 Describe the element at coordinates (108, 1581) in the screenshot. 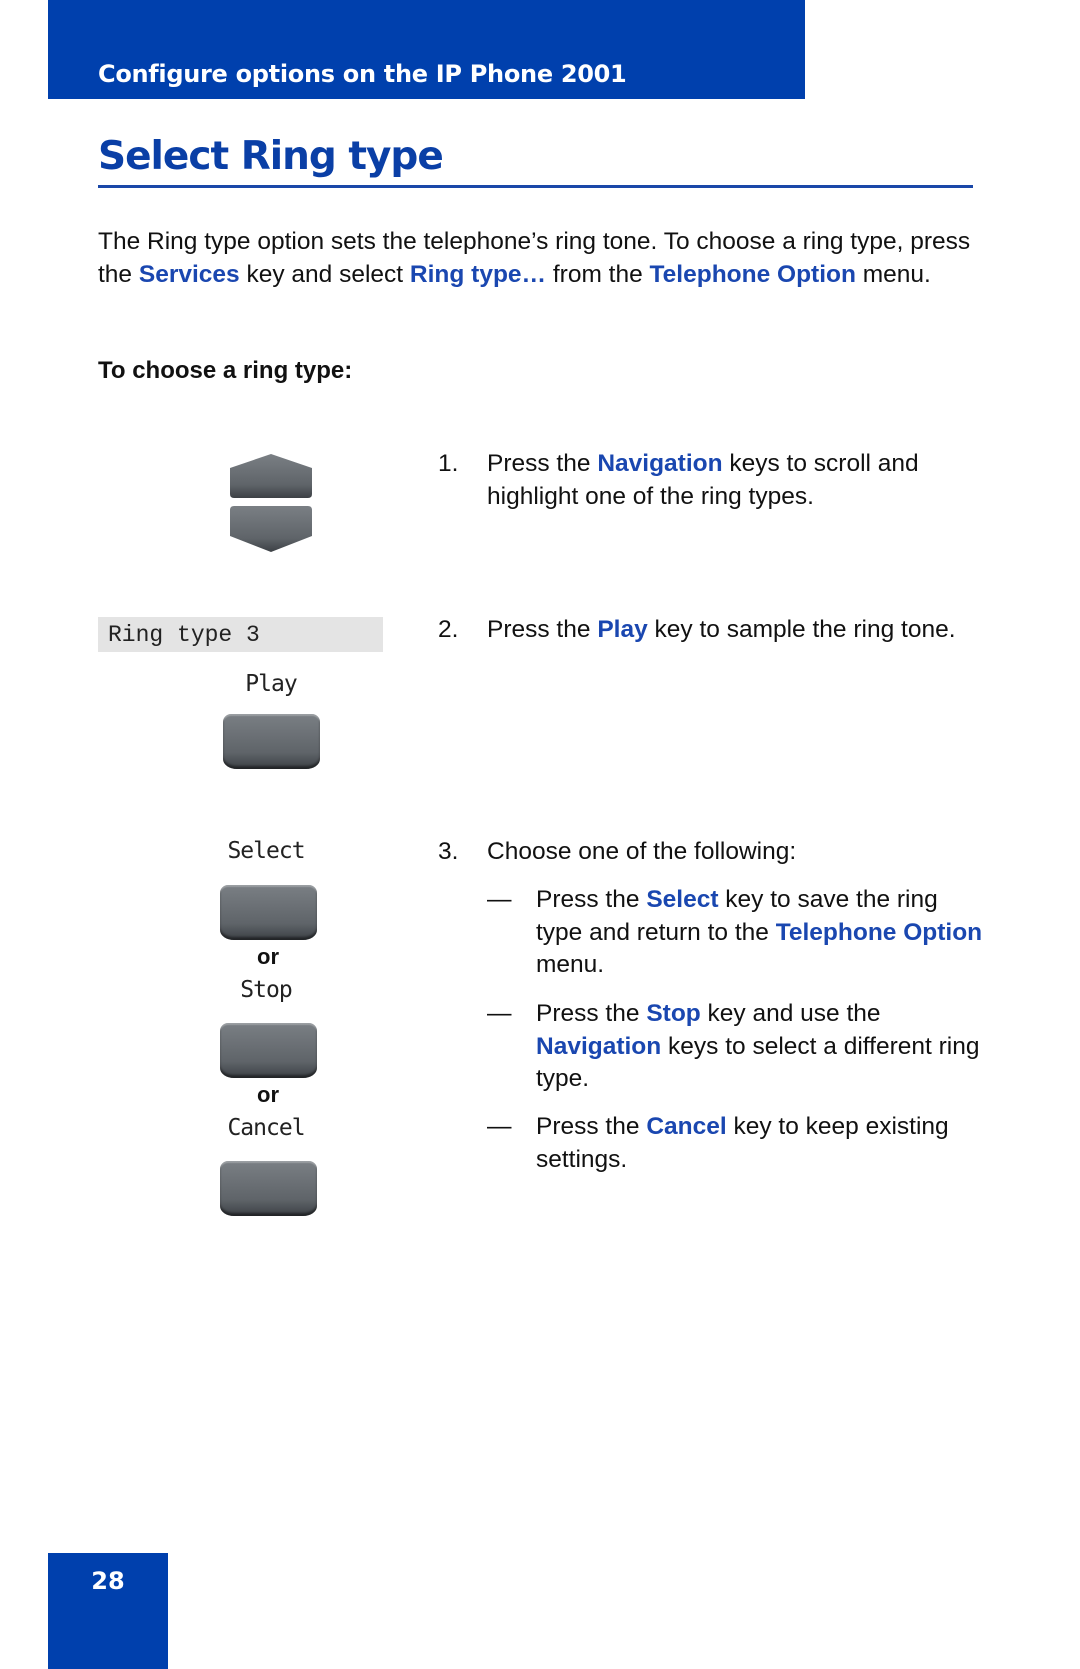

I see `page-number: 28` at that location.